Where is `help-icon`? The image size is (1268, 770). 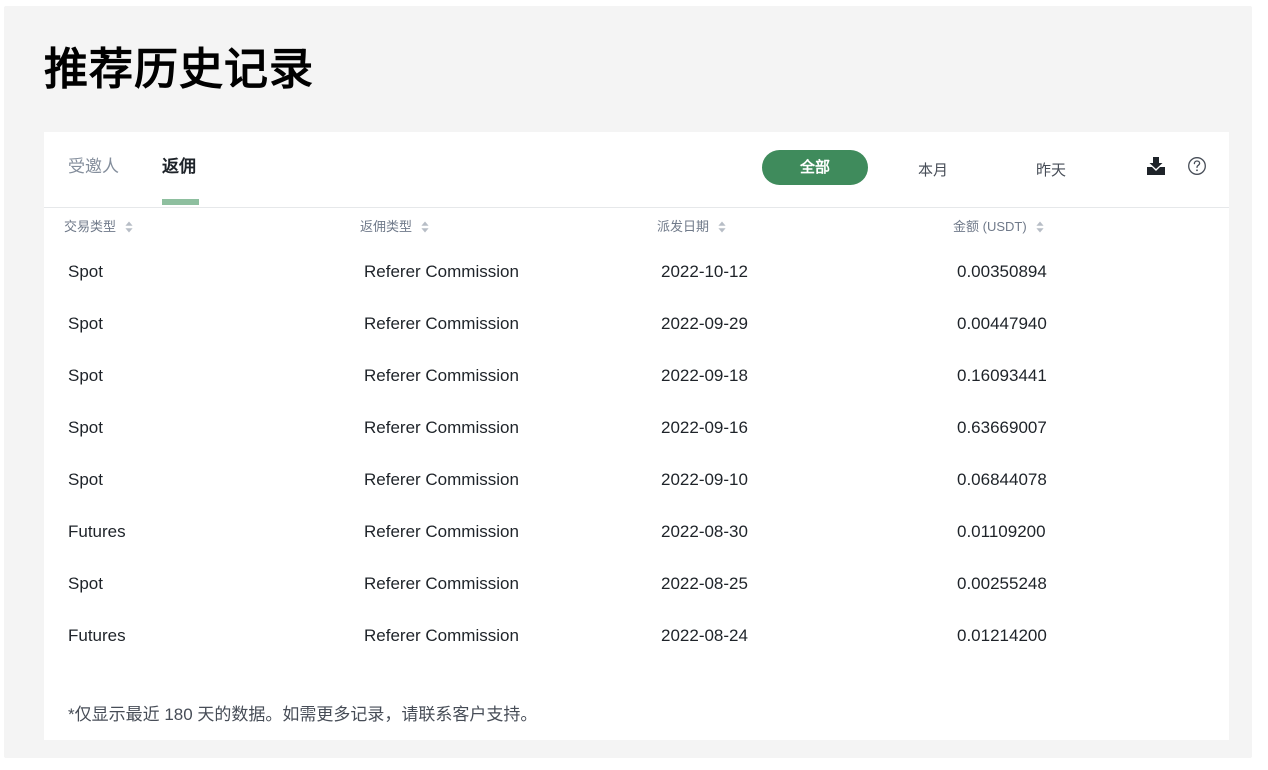 help-icon is located at coordinates (1197, 166).